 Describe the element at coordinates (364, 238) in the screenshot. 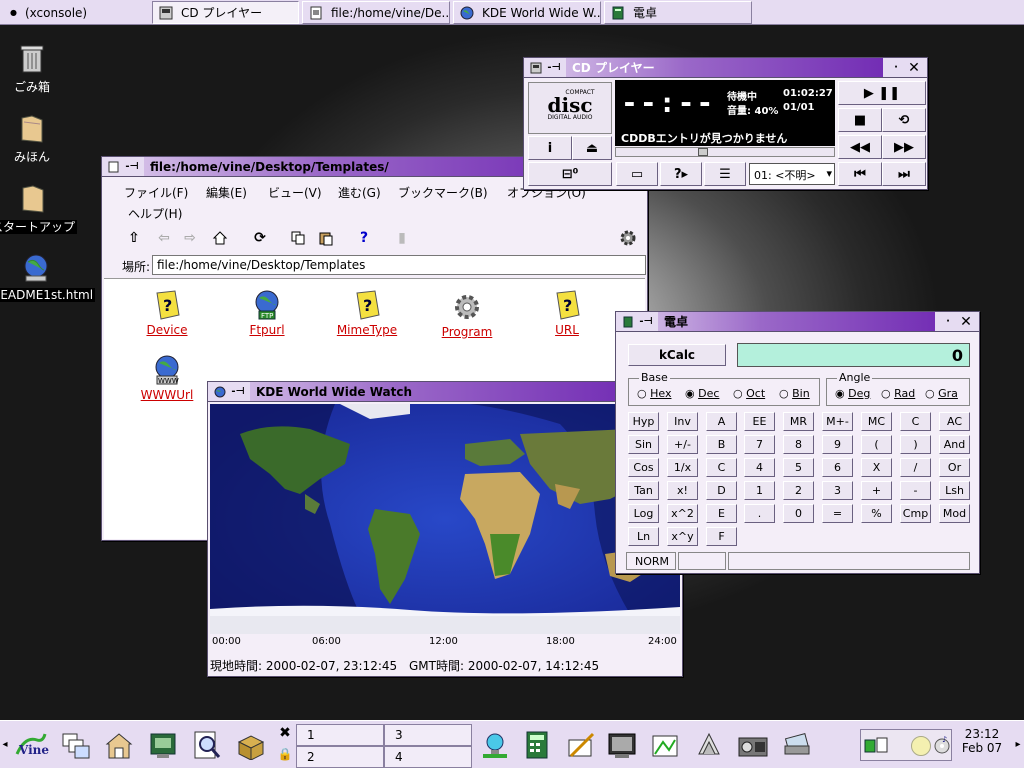

I see `help-icon: ?` at that location.